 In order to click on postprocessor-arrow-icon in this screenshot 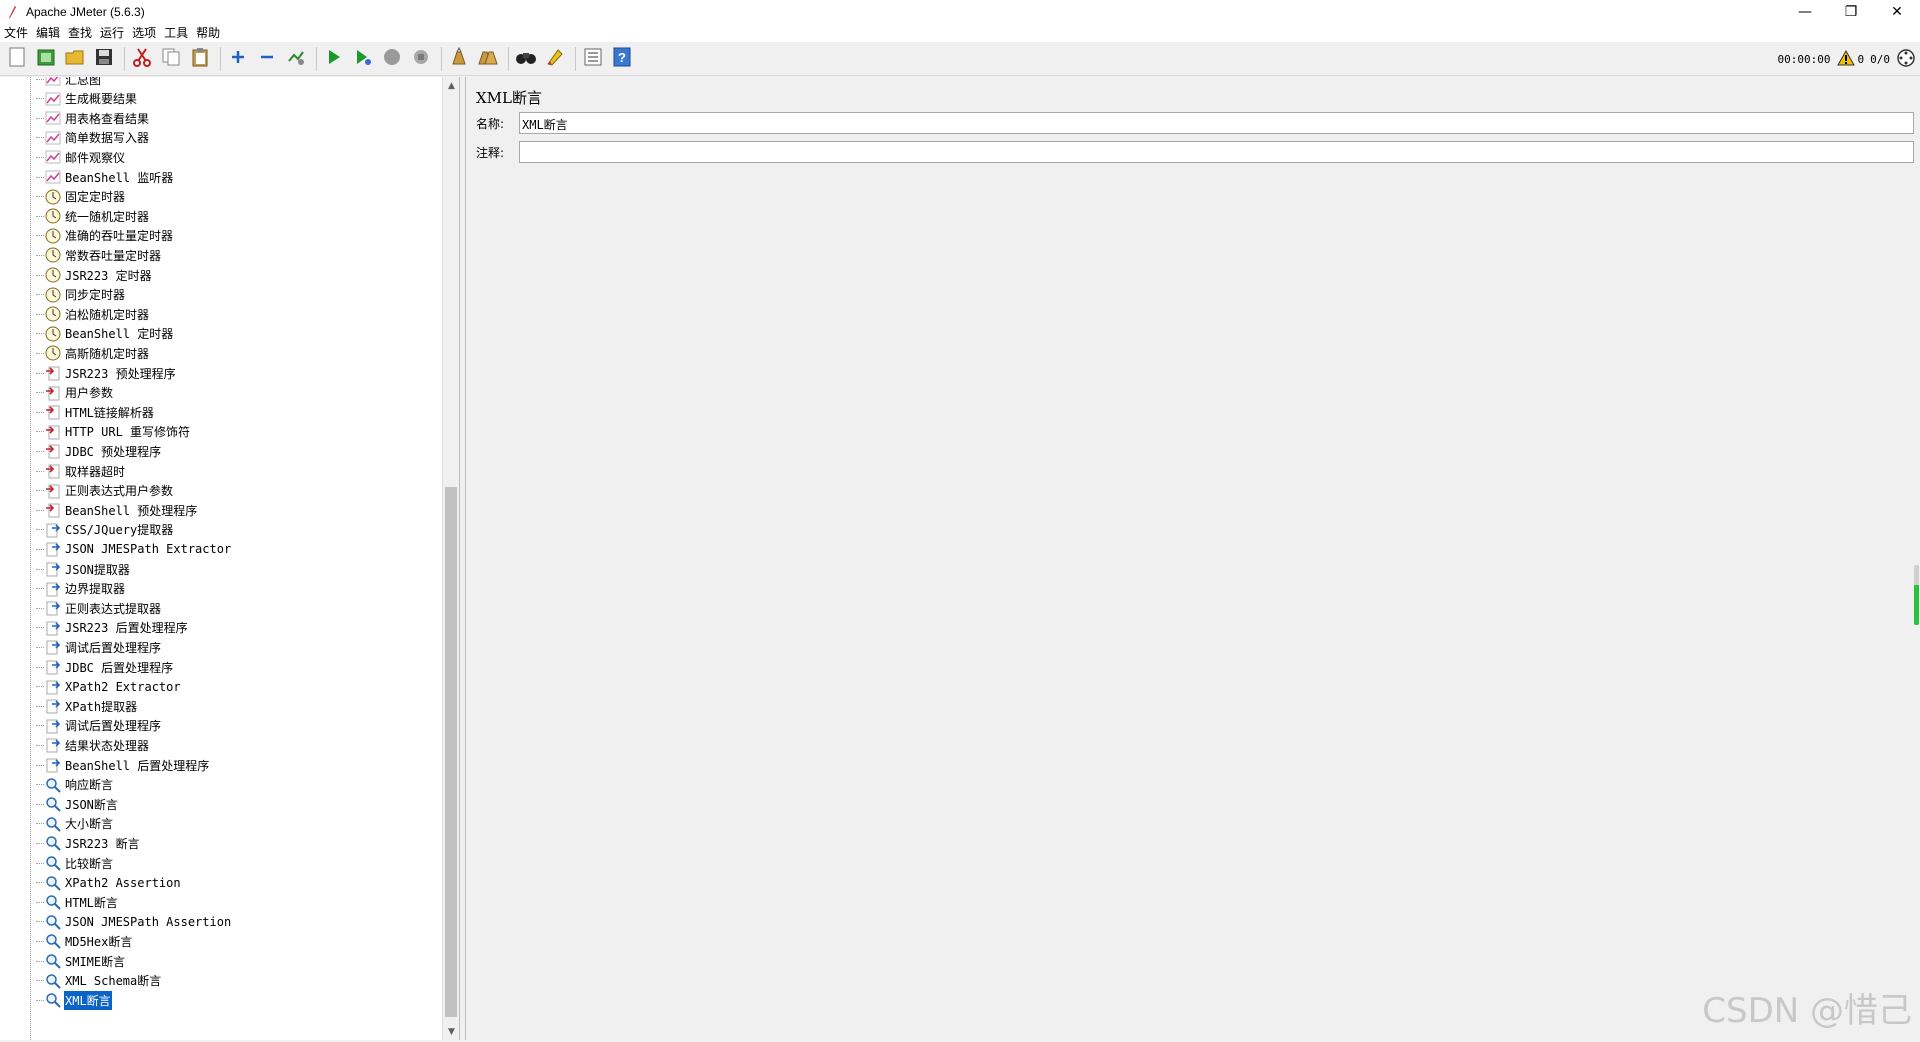, I will do `click(53, 589)`.